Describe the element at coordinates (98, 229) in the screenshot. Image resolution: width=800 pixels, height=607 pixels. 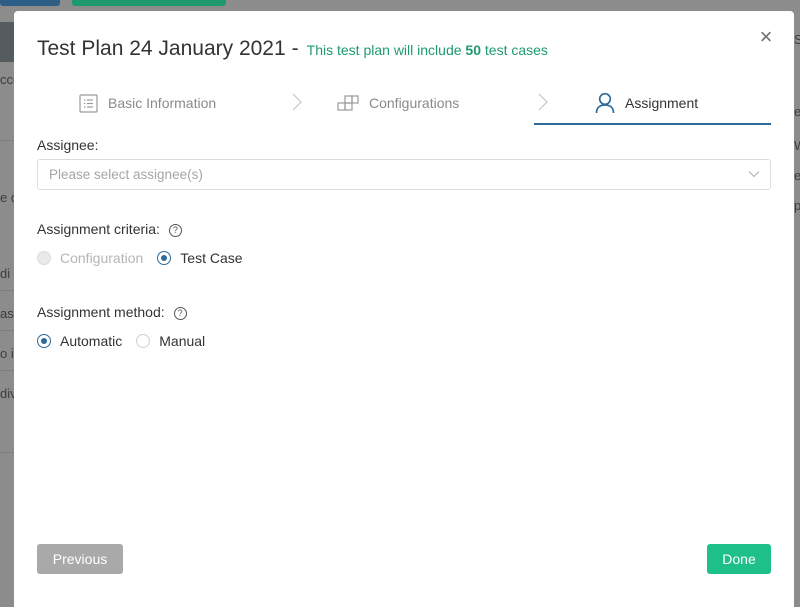
I see `assignment-criteria-text: Assignment criteria:` at that location.